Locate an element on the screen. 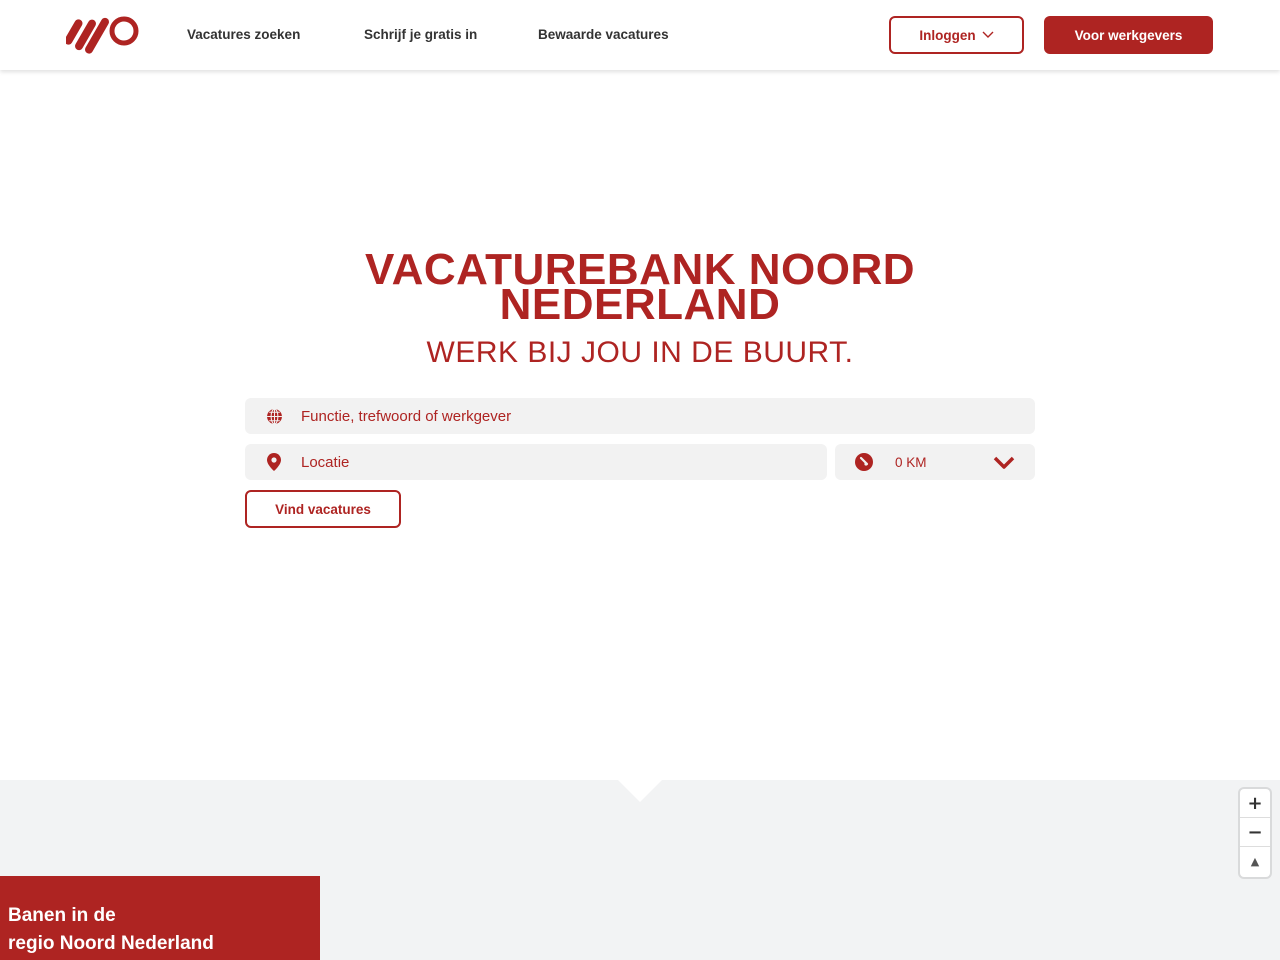 This screenshot has width=1280, height=960. location-pin-icon is located at coordinates (274, 462).